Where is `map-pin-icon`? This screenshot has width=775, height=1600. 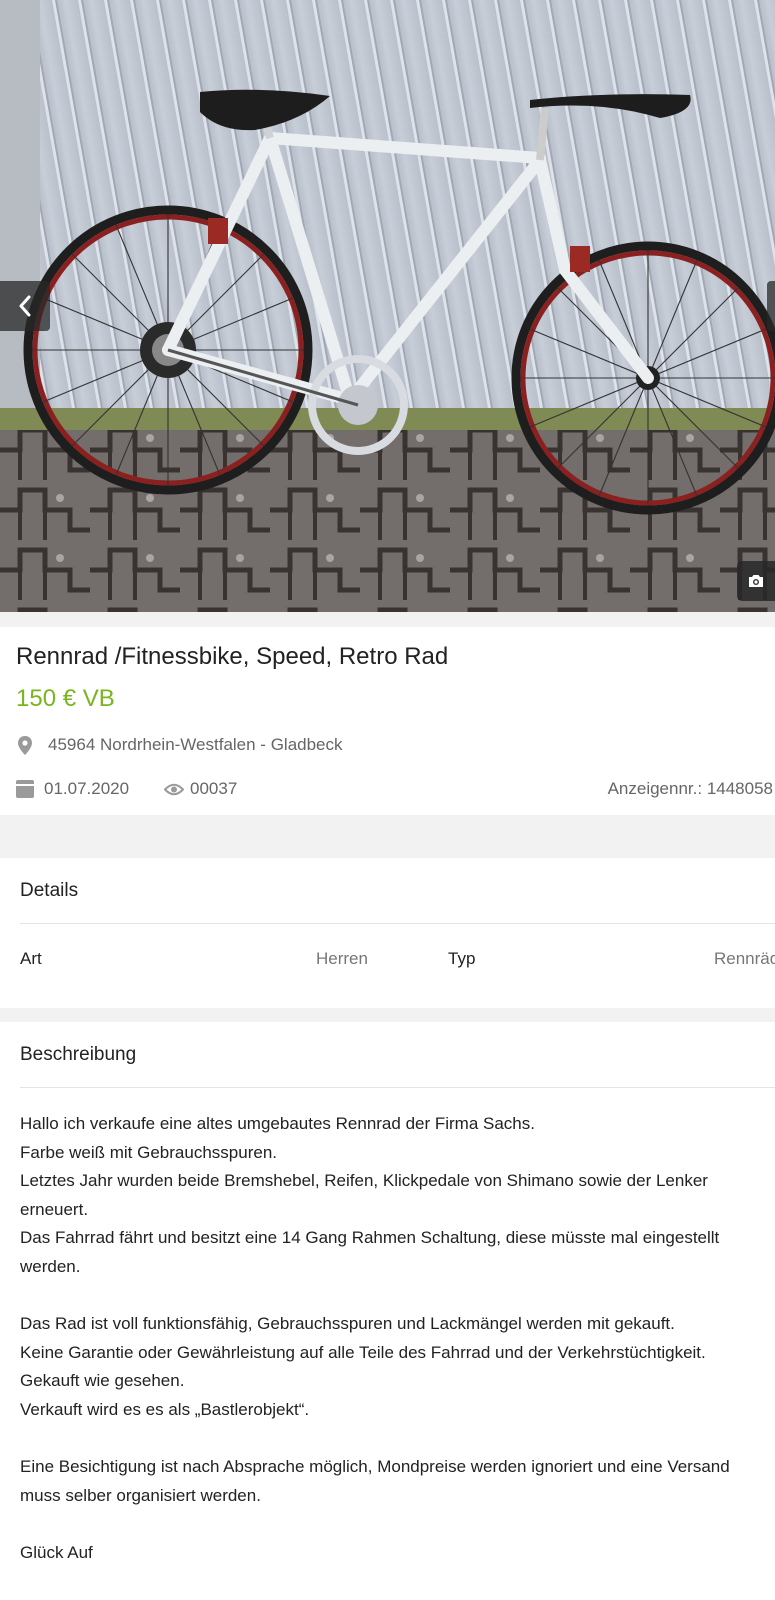 map-pin-icon is located at coordinates (25, 745).